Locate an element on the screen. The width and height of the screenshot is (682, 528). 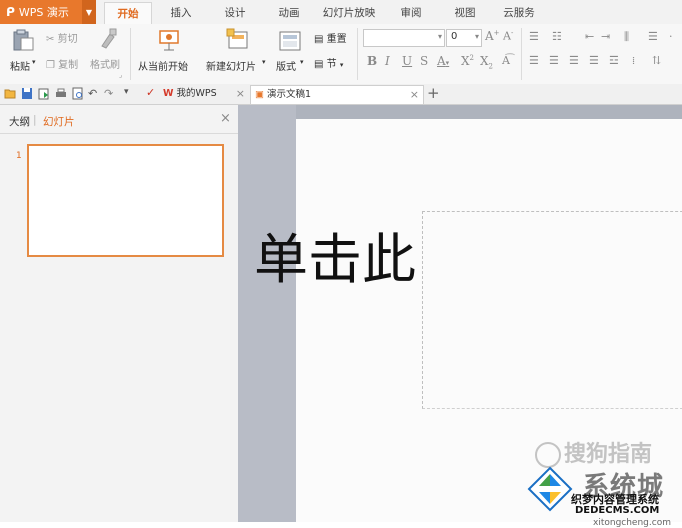
increase-indent-icon: ⇥ is located at coordinates (605, 36).